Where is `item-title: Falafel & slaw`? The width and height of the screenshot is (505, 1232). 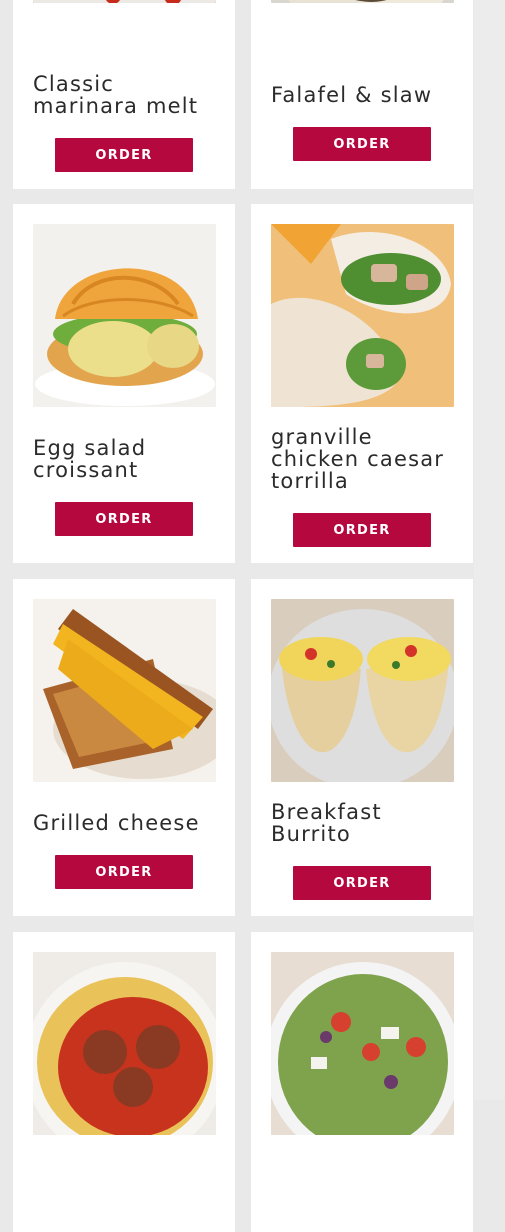
item-title: Falafel & slaw is located at coordinates (352, 95).